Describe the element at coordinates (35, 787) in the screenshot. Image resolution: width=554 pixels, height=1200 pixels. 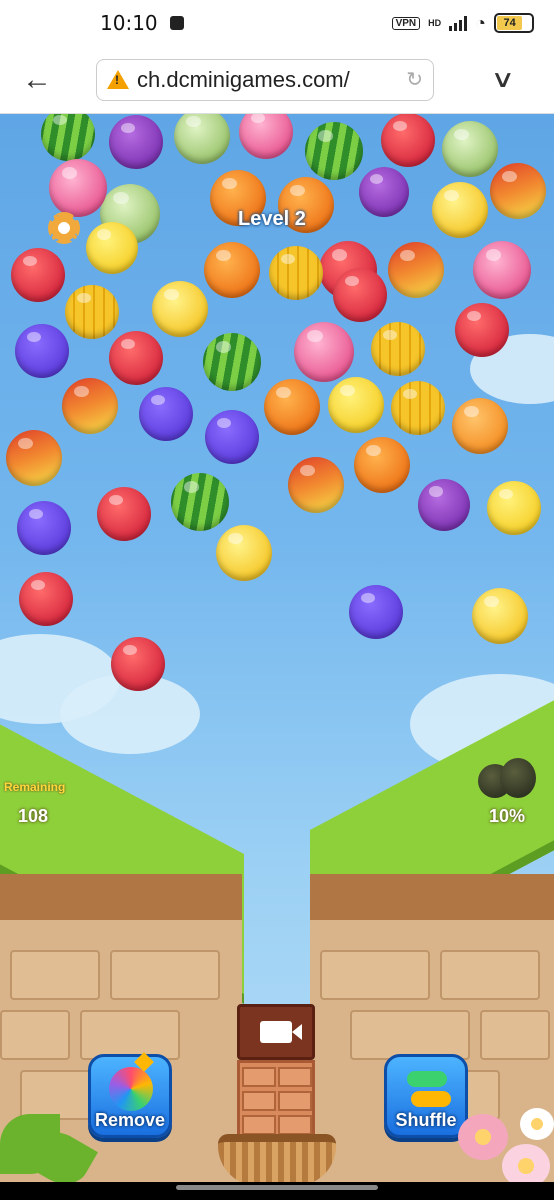
I see `remaining-label: Remaining` at that location.